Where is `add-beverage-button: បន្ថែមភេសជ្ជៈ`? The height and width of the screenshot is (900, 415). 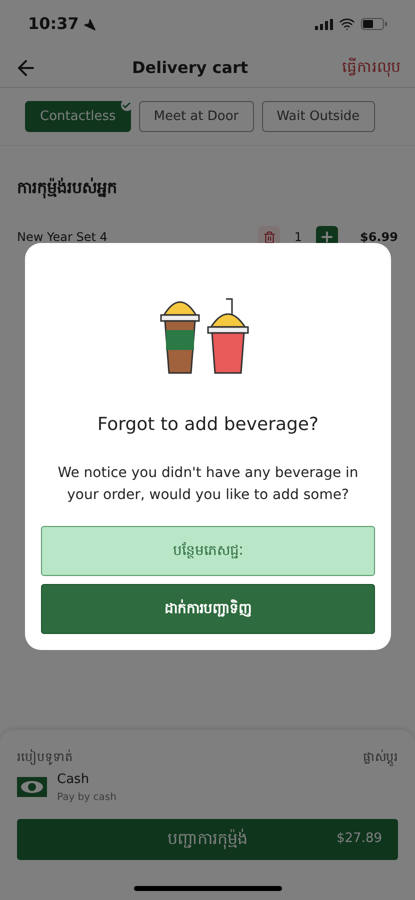 add-beverage-button: បន្ថែមភេសជ្ជៈ is located at coordinates (208, 551).